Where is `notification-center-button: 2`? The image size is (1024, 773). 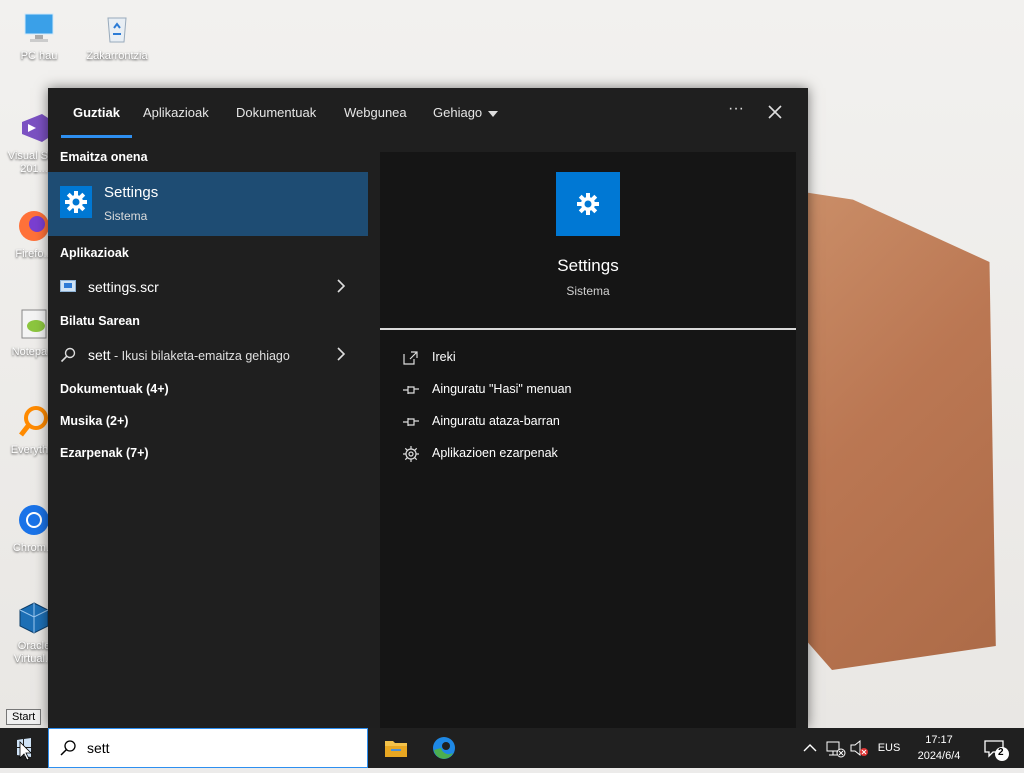
notification-center-button: 2 is located at coordinates (998, 748).